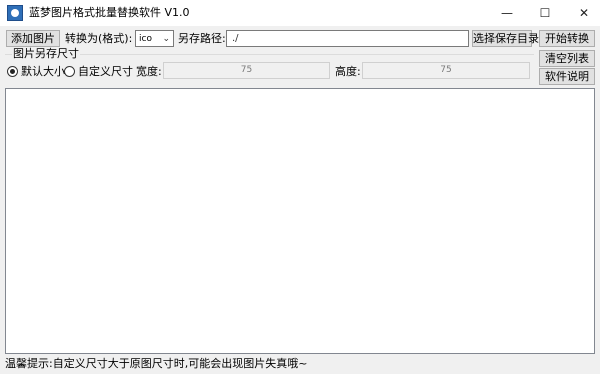 This screenshot has width=600, height=374. Describe the element at coordinates (567, 58) in the screenshot. I see `clear-list-button: 清空列表` at that location.